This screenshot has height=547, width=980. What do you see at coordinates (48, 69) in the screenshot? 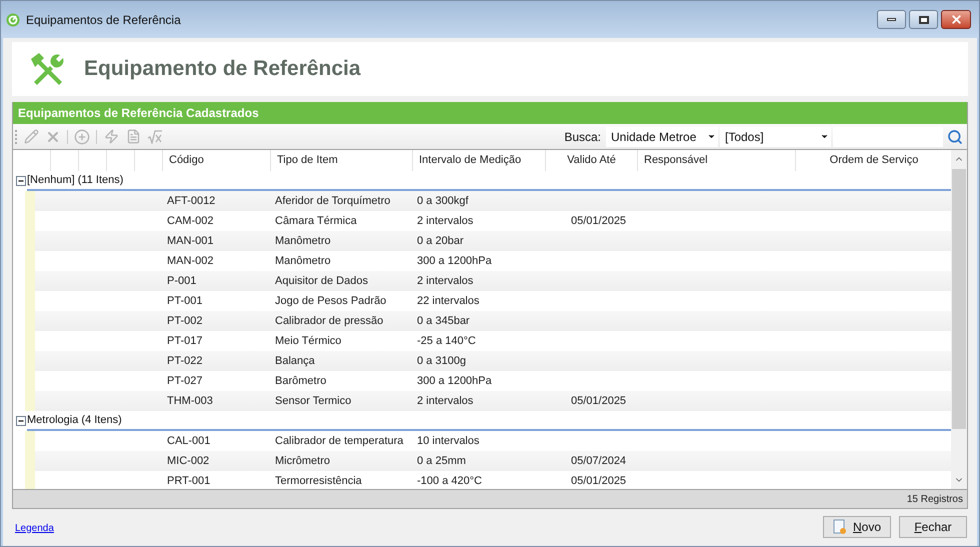
I see `tools-icon` at bounding box center [48, 69].